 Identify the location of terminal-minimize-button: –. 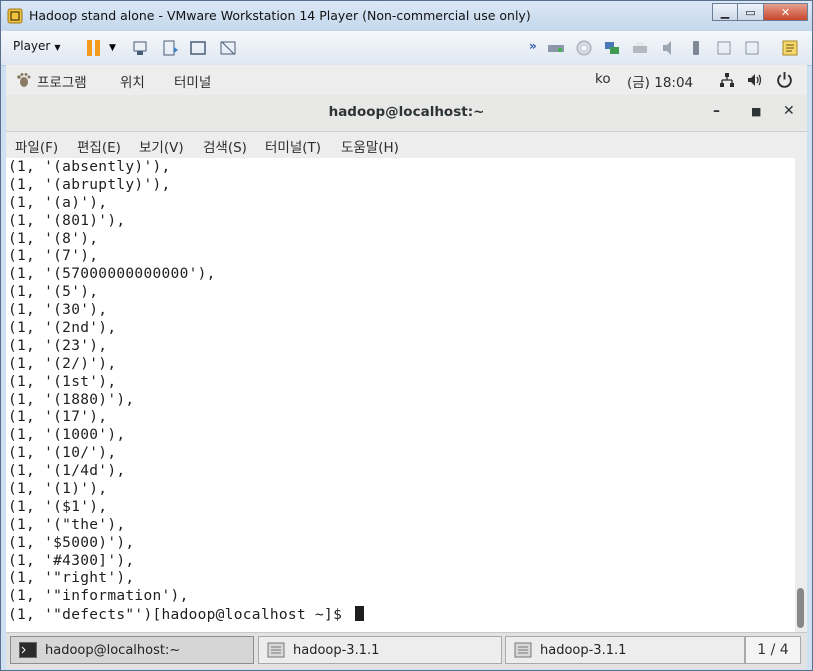
(716, 111).